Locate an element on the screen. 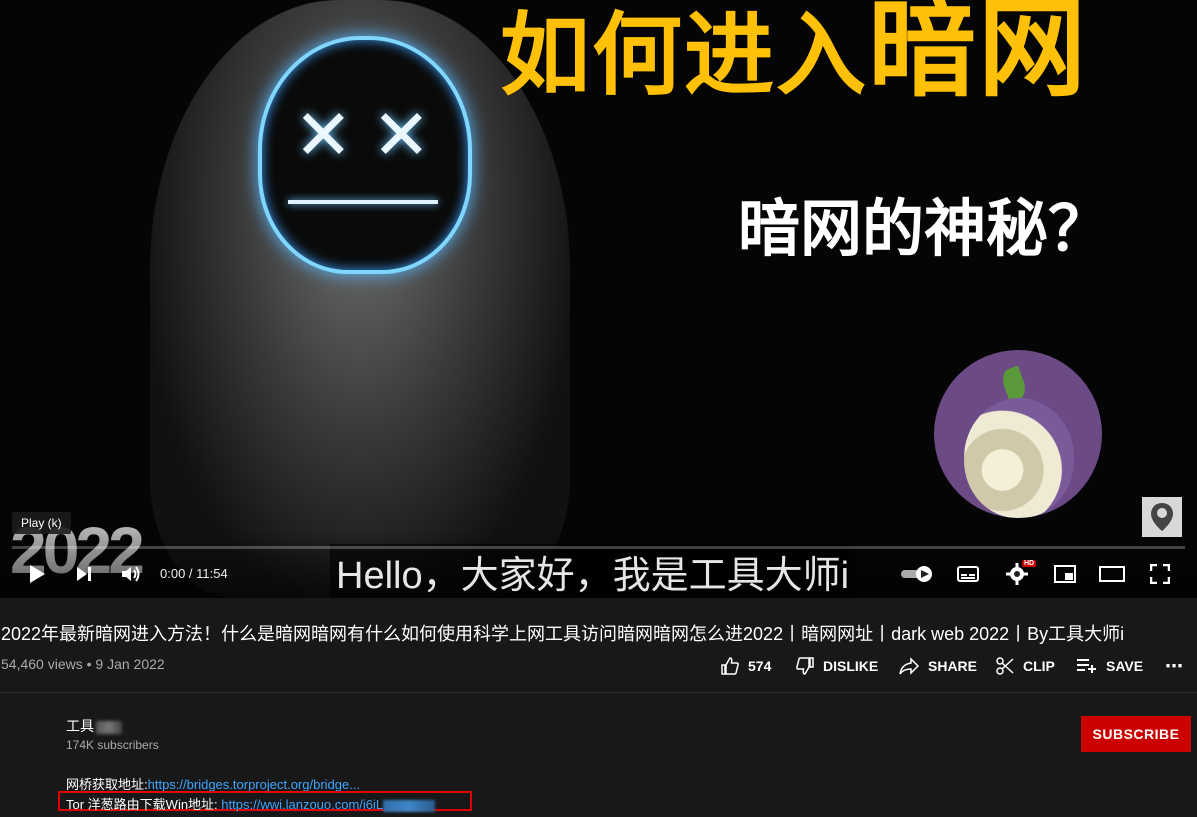 This screenshot has width=1197, height=817. clip-button: CLIP is located at coordinates (1025, 666).